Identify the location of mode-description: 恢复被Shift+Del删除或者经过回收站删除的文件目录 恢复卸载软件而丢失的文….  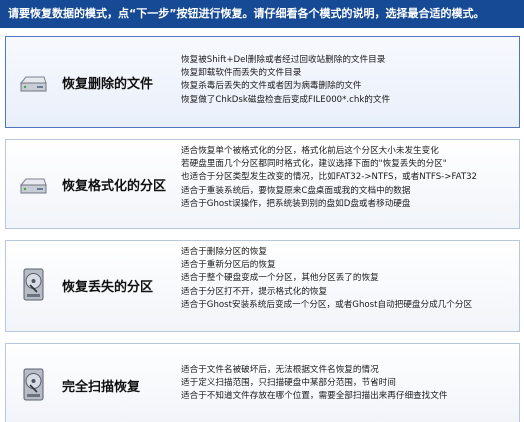
(348, 80).